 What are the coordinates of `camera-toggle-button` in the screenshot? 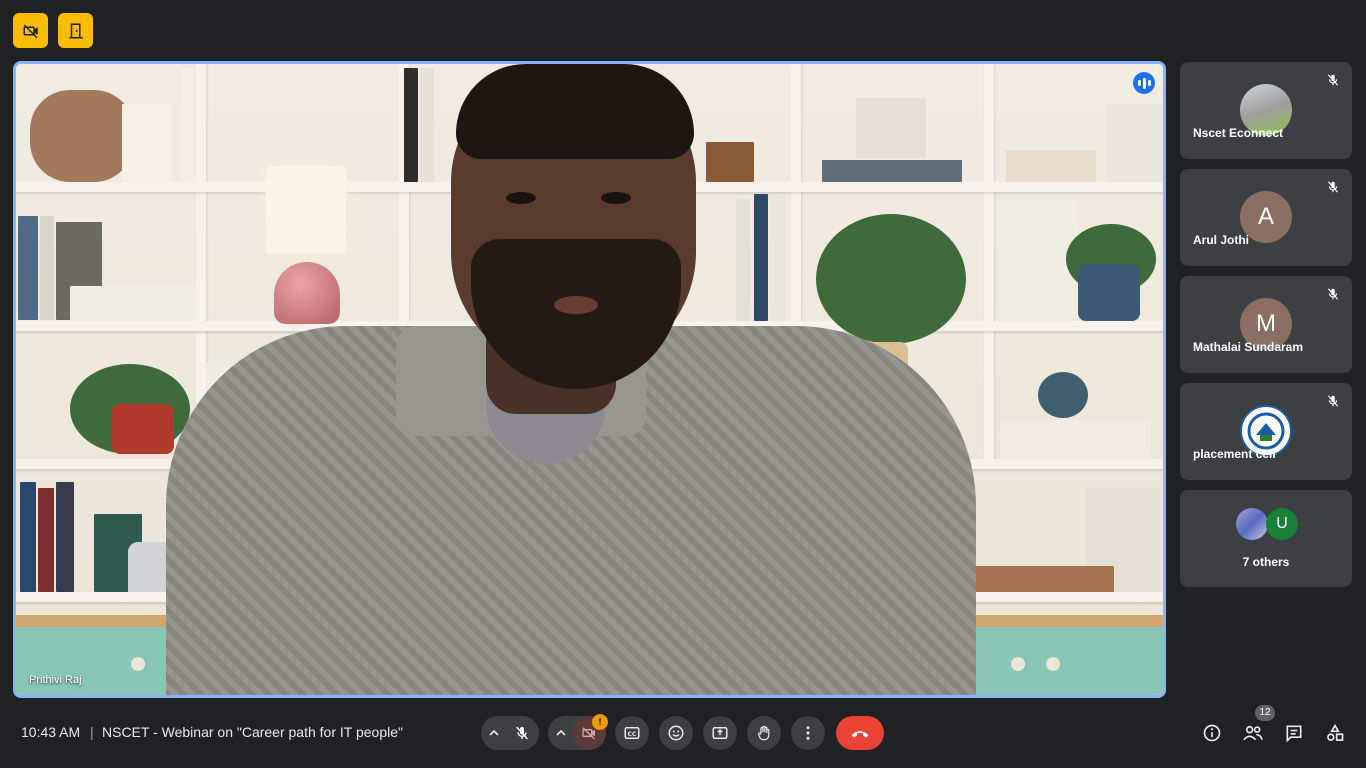 It's located at (30, 30).